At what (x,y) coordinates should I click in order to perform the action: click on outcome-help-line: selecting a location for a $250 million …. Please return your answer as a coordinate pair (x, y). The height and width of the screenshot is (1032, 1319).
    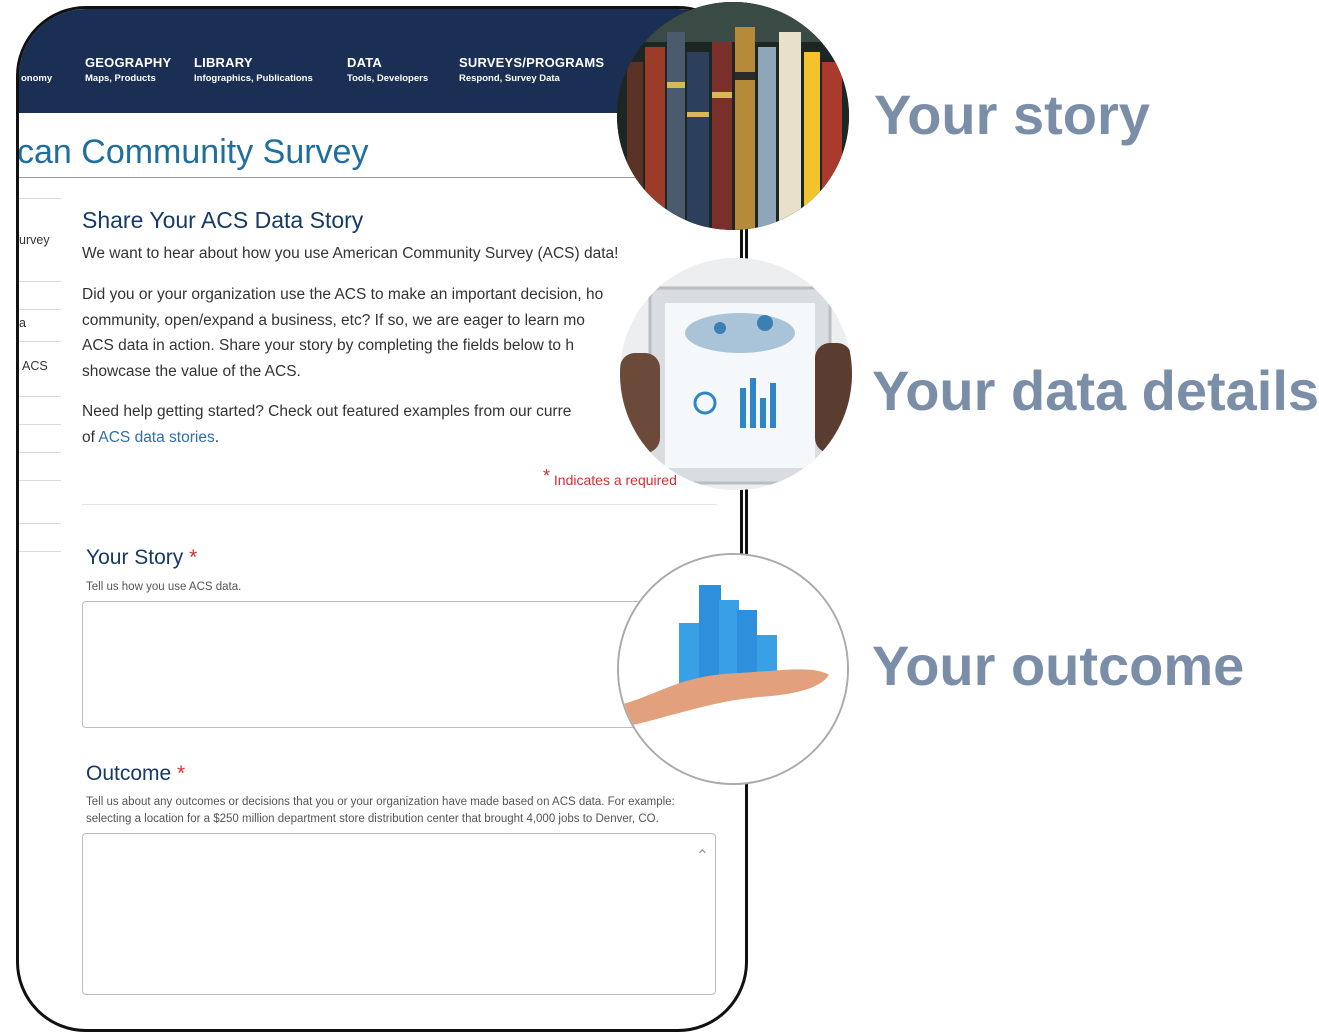
    Looking at the image, I should click on (372, 818).